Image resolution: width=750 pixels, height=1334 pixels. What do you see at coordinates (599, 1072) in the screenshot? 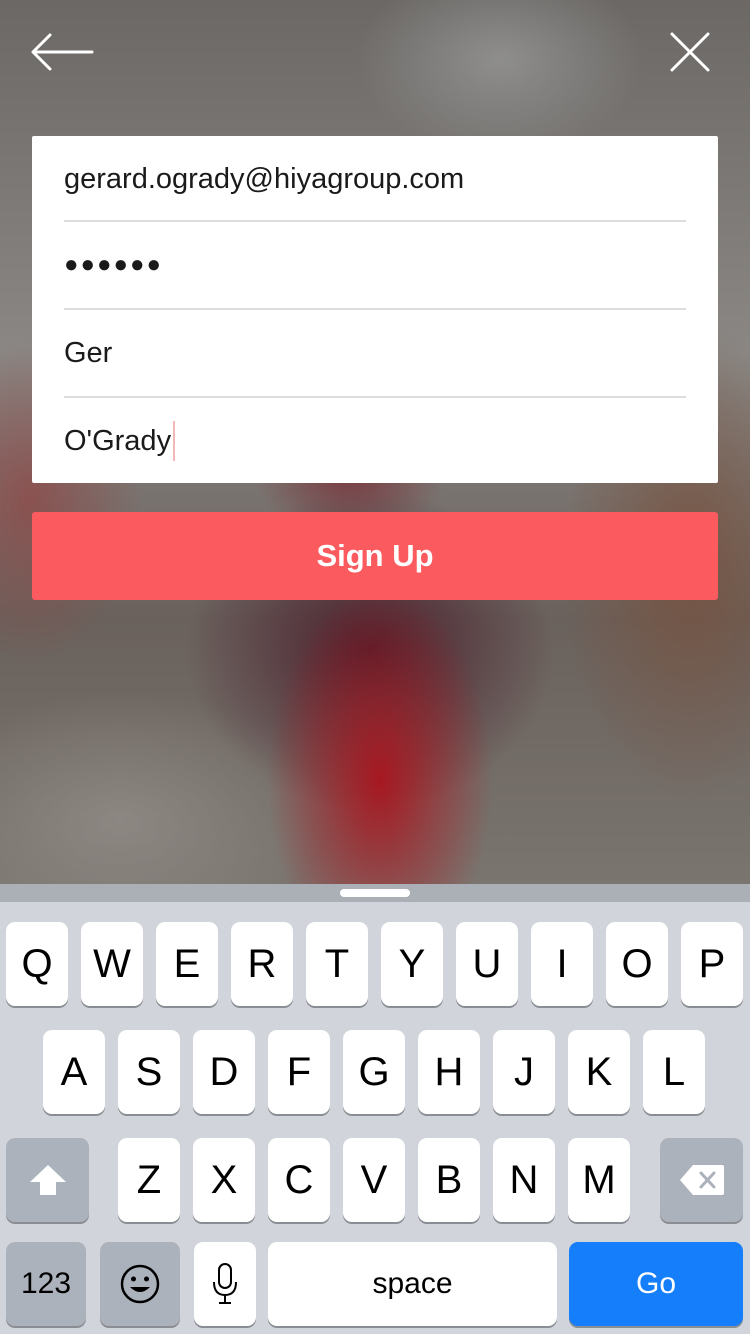
I see `key-k: K` at bounding box center [599, 1072].